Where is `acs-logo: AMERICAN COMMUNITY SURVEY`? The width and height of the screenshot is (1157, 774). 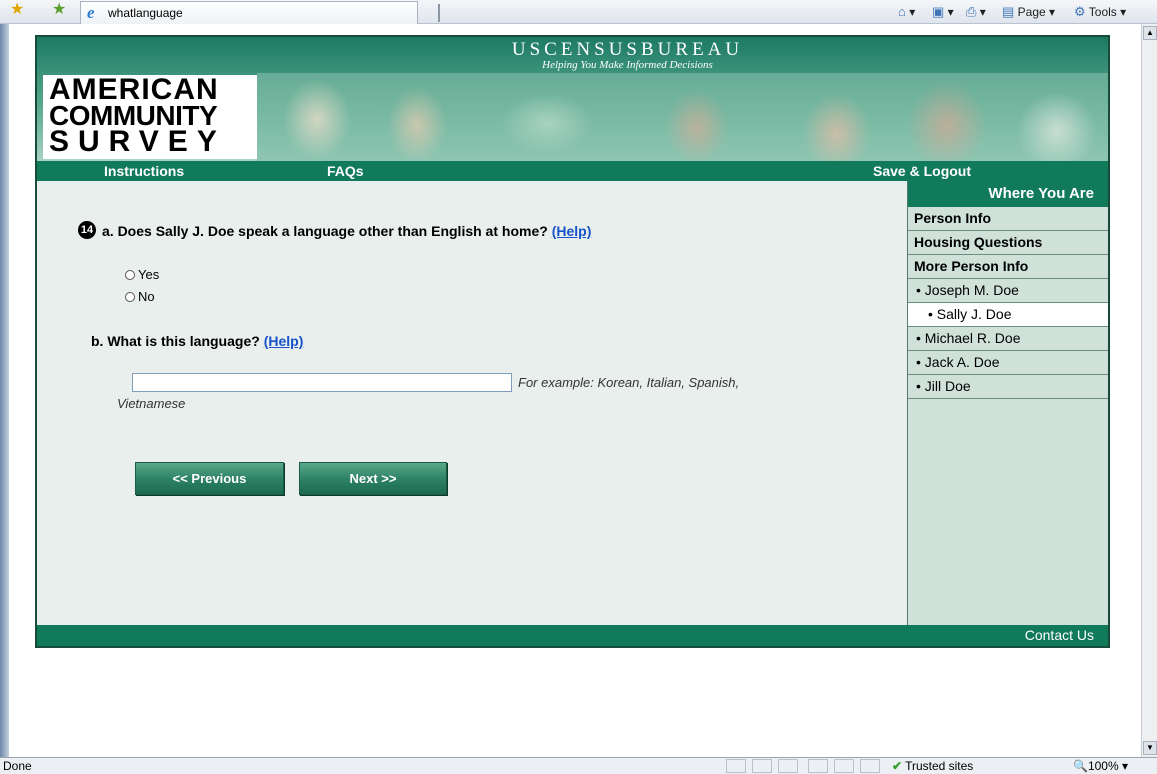 acs-logo: AMERICAN COMMUNITY SURVEY is located at coordinates (150, 117).